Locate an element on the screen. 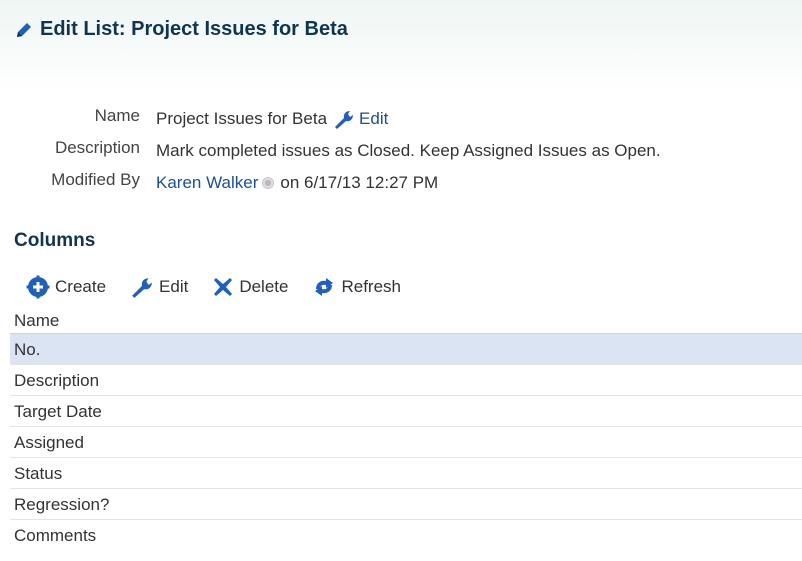 The height and width of the screenshot is (561, 802). create-label: Create is located at coordinates (81, 286).